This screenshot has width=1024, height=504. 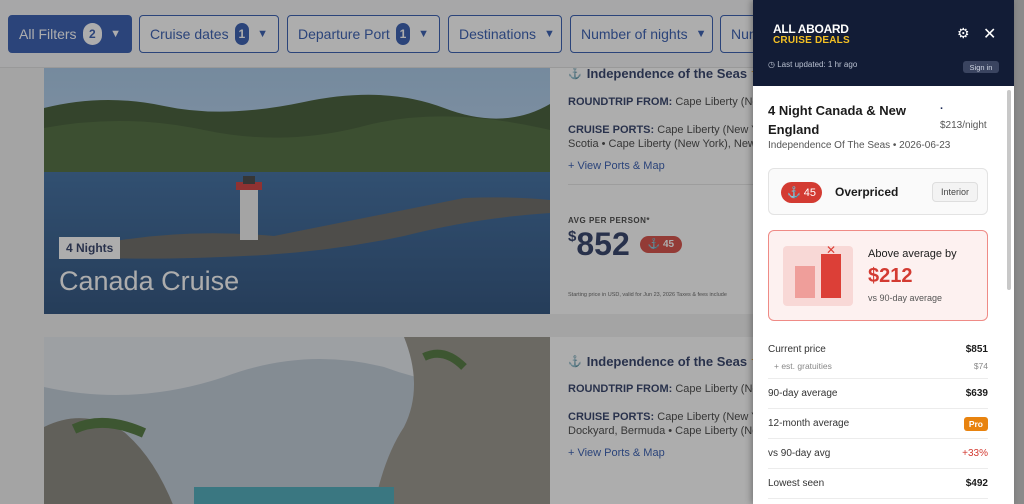 I want to click on stat-value: +33%, so click(x=975, y=453).